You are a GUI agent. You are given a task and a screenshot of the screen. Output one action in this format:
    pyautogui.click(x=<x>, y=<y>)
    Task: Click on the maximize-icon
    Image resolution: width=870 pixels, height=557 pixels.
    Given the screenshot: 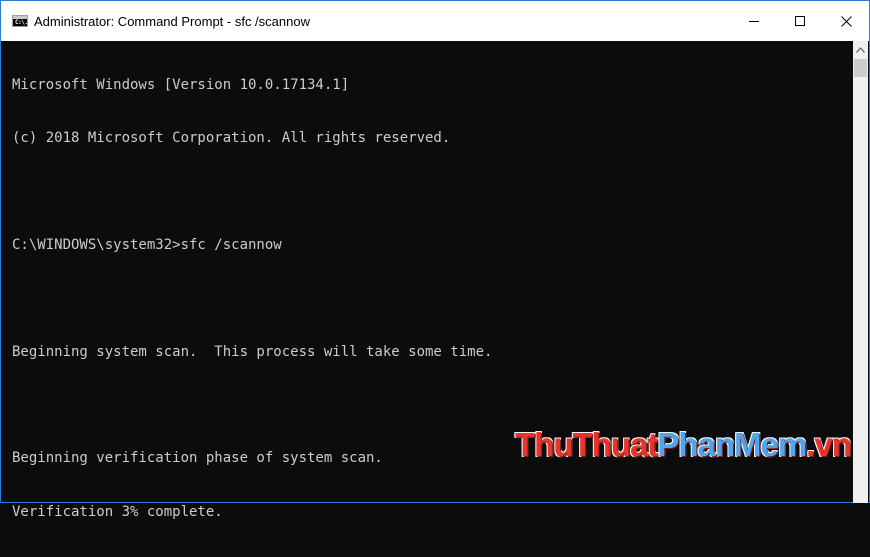 What is the action you would take?
    pyautogui.click(x=800, y=21)
    